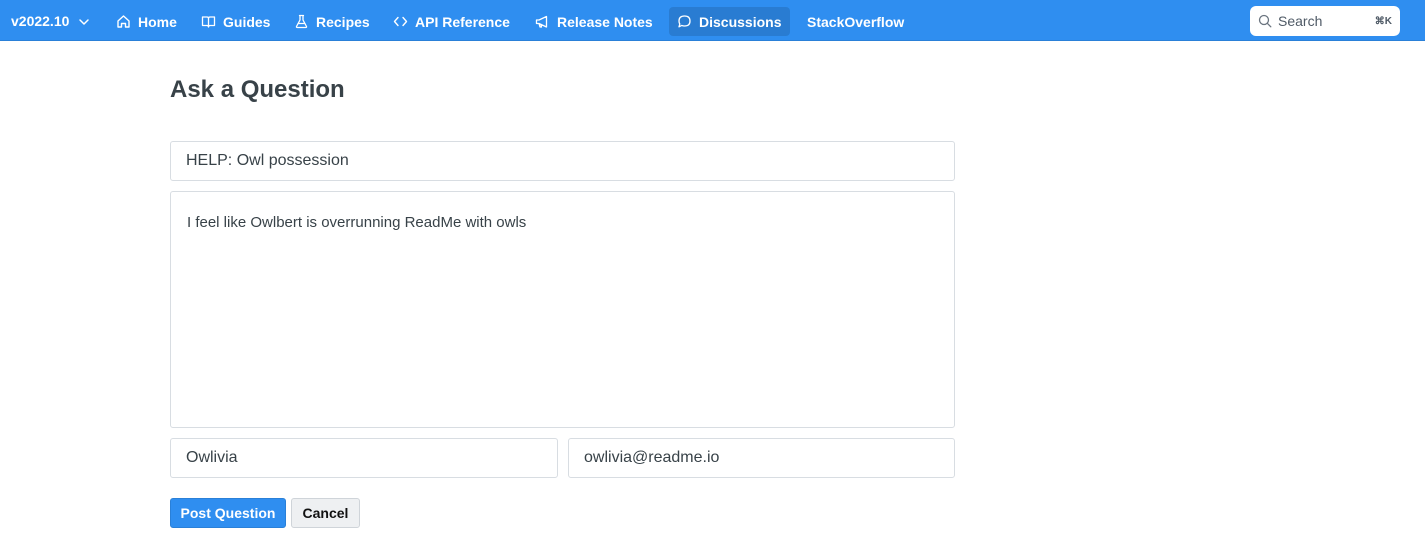  I want to click on megaphone-icon, so click(542, 21).